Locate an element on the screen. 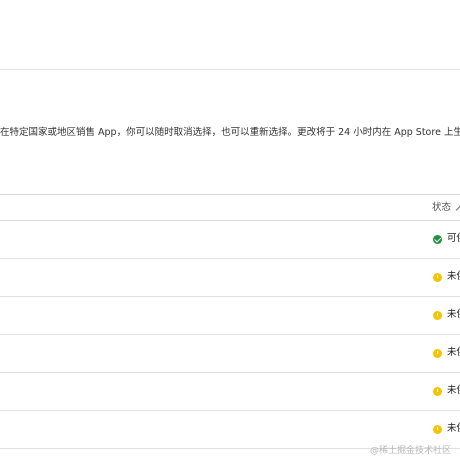 The width and height of the screenshot is (460, 460). status-label: 可供 is located at coordinates (453, 238).